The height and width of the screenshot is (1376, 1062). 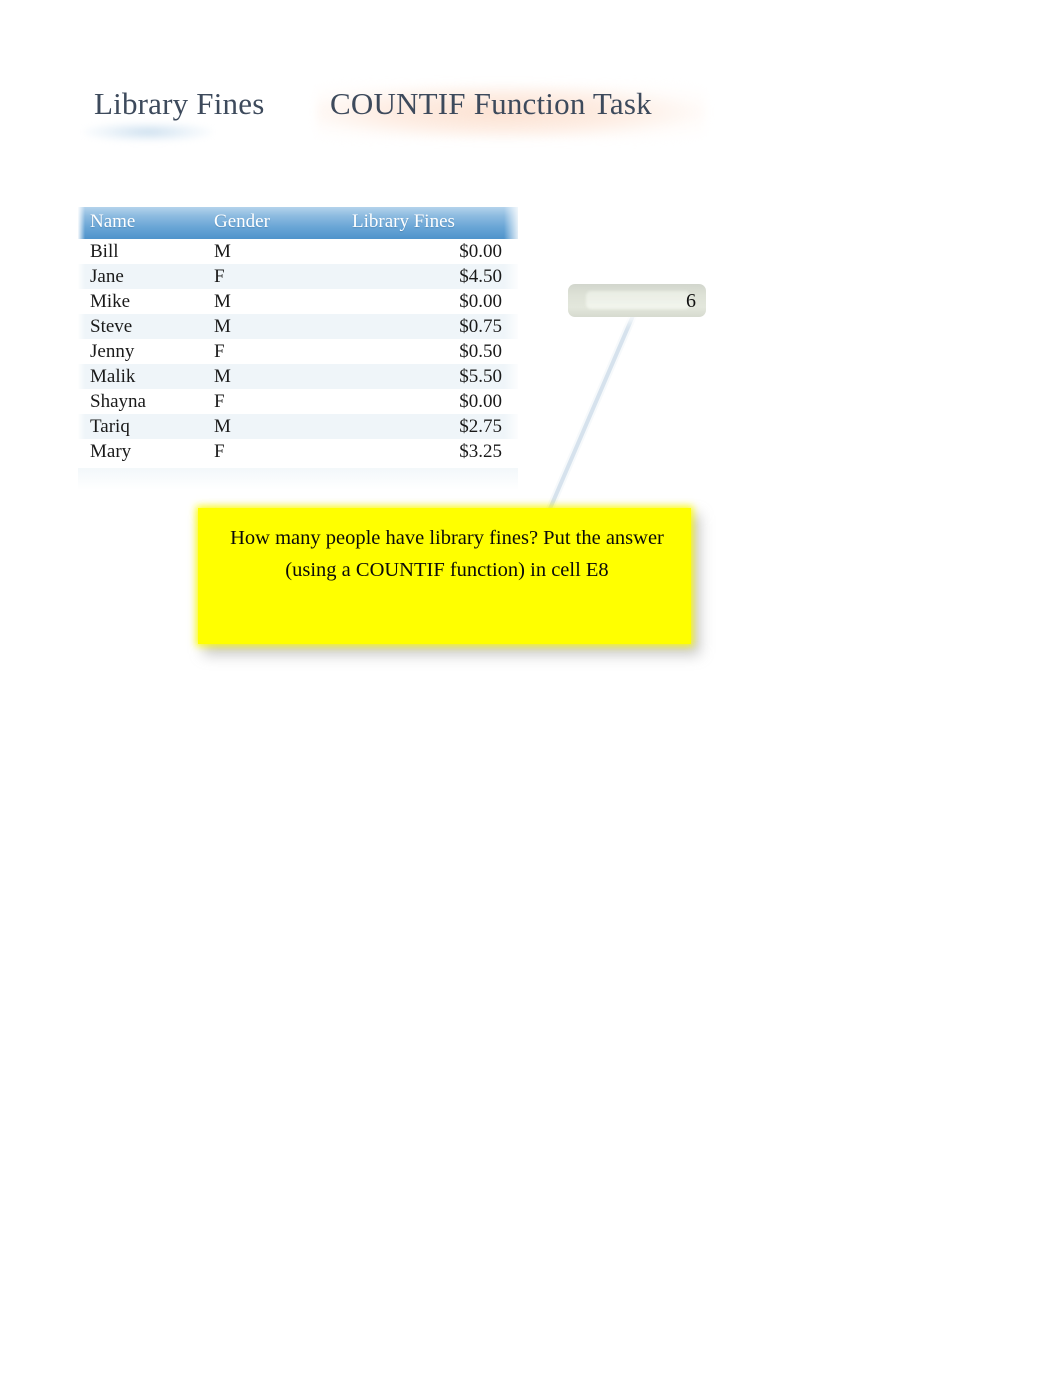 What do you see at coordinates (426, 276) in the screenshot?
I see `cell-library-fine: $4.50` at bounding box center [426, 276].